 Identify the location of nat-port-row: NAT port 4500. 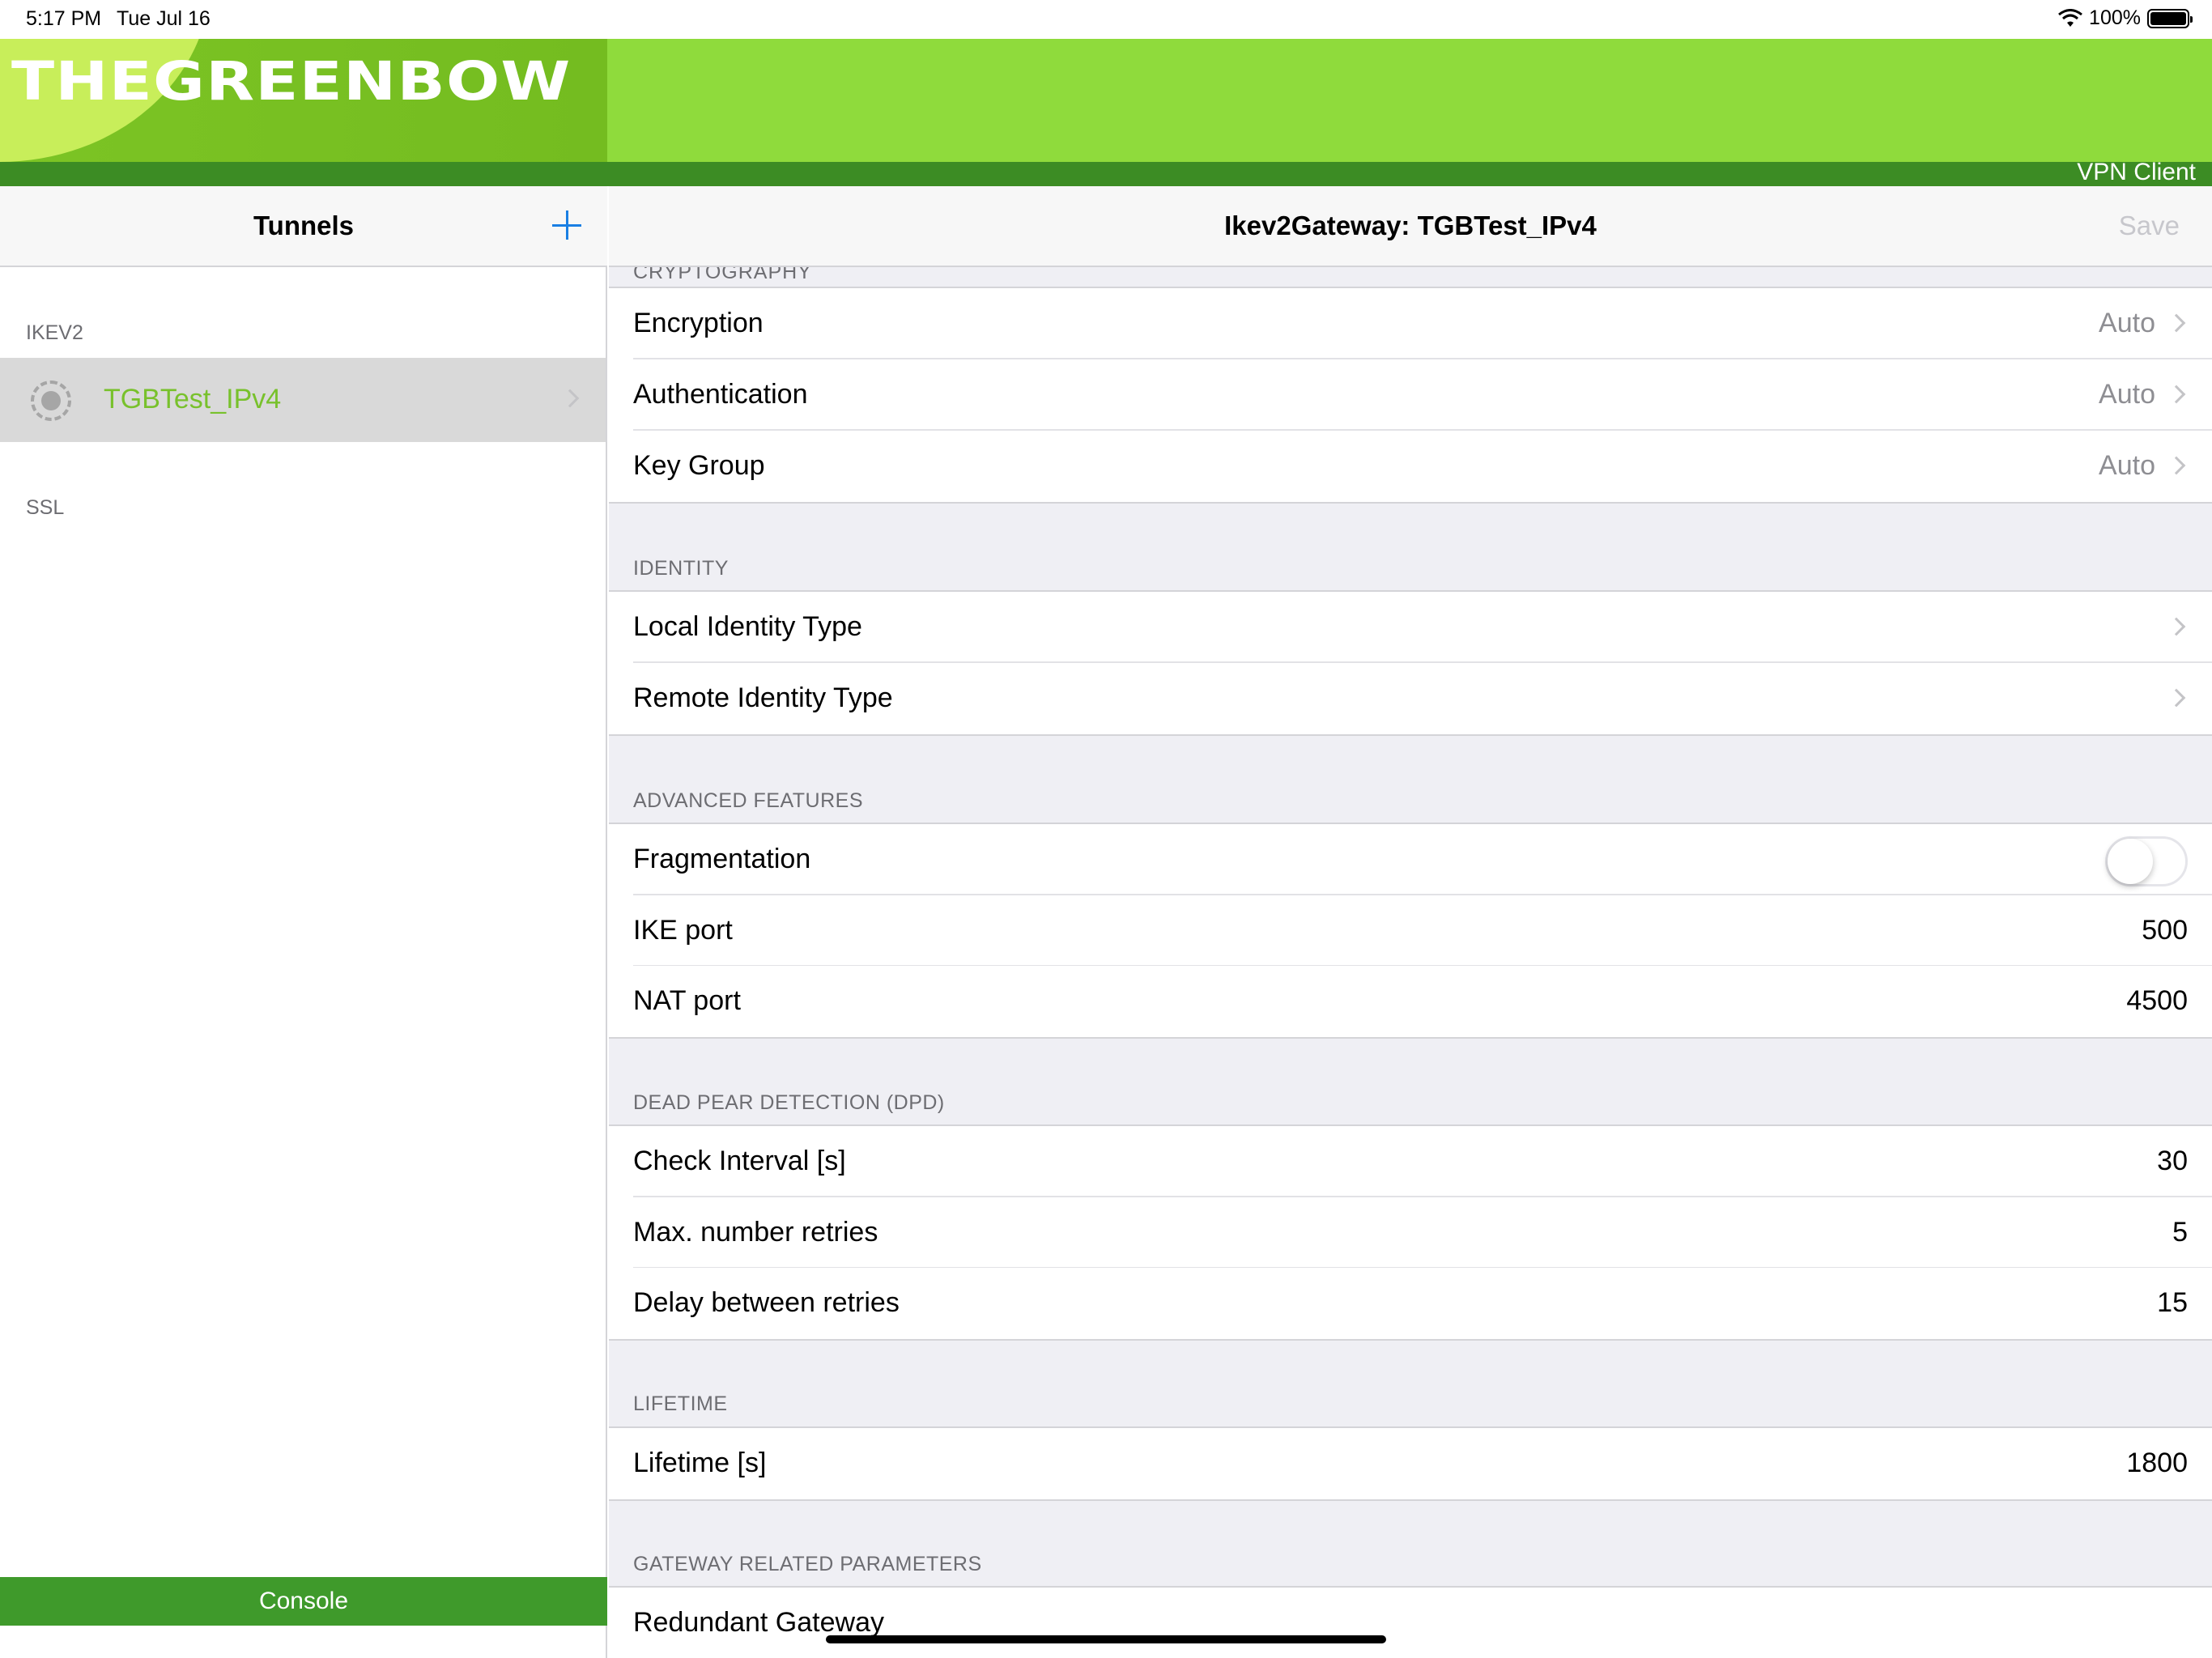
(1411, 1001).